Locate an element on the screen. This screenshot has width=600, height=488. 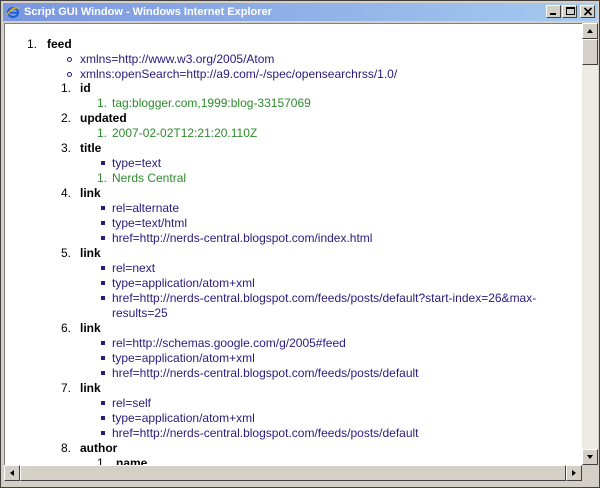
maximize-icon is located at coordinates (570, 11).